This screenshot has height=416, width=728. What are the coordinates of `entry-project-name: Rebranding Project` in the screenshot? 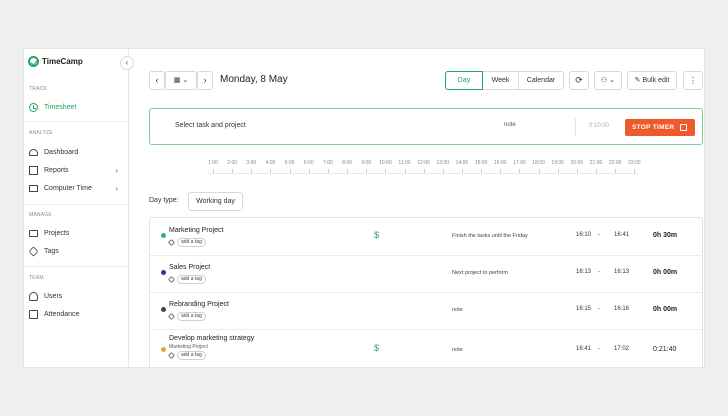 It's located at (199, 304).